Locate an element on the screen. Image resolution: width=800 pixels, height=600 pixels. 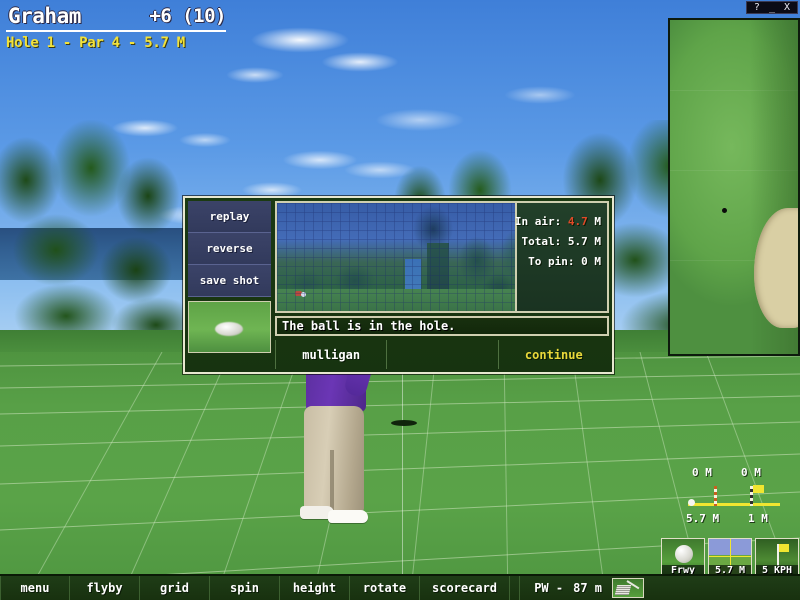
shot-widget-graphic is located at coordinates (740, 497).